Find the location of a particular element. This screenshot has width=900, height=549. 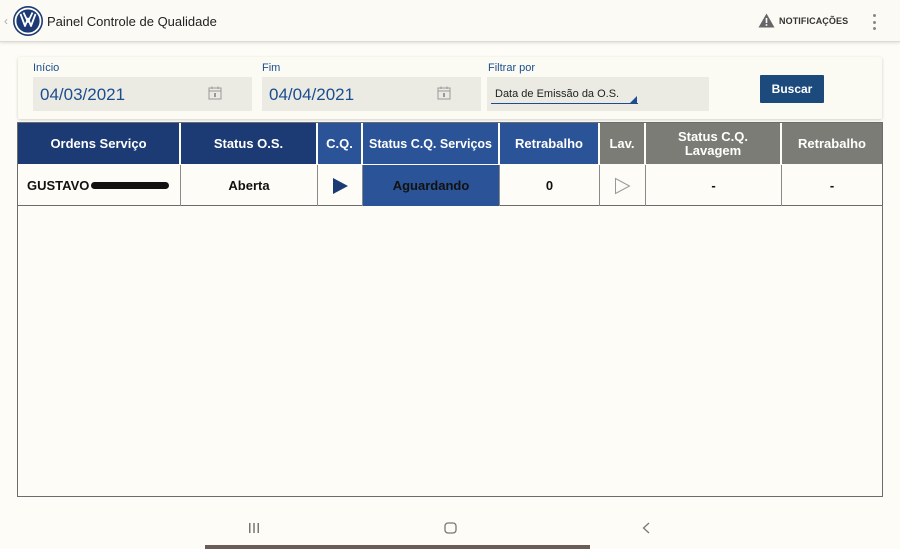

play-filled-icon is located at coordinates (340, 185).